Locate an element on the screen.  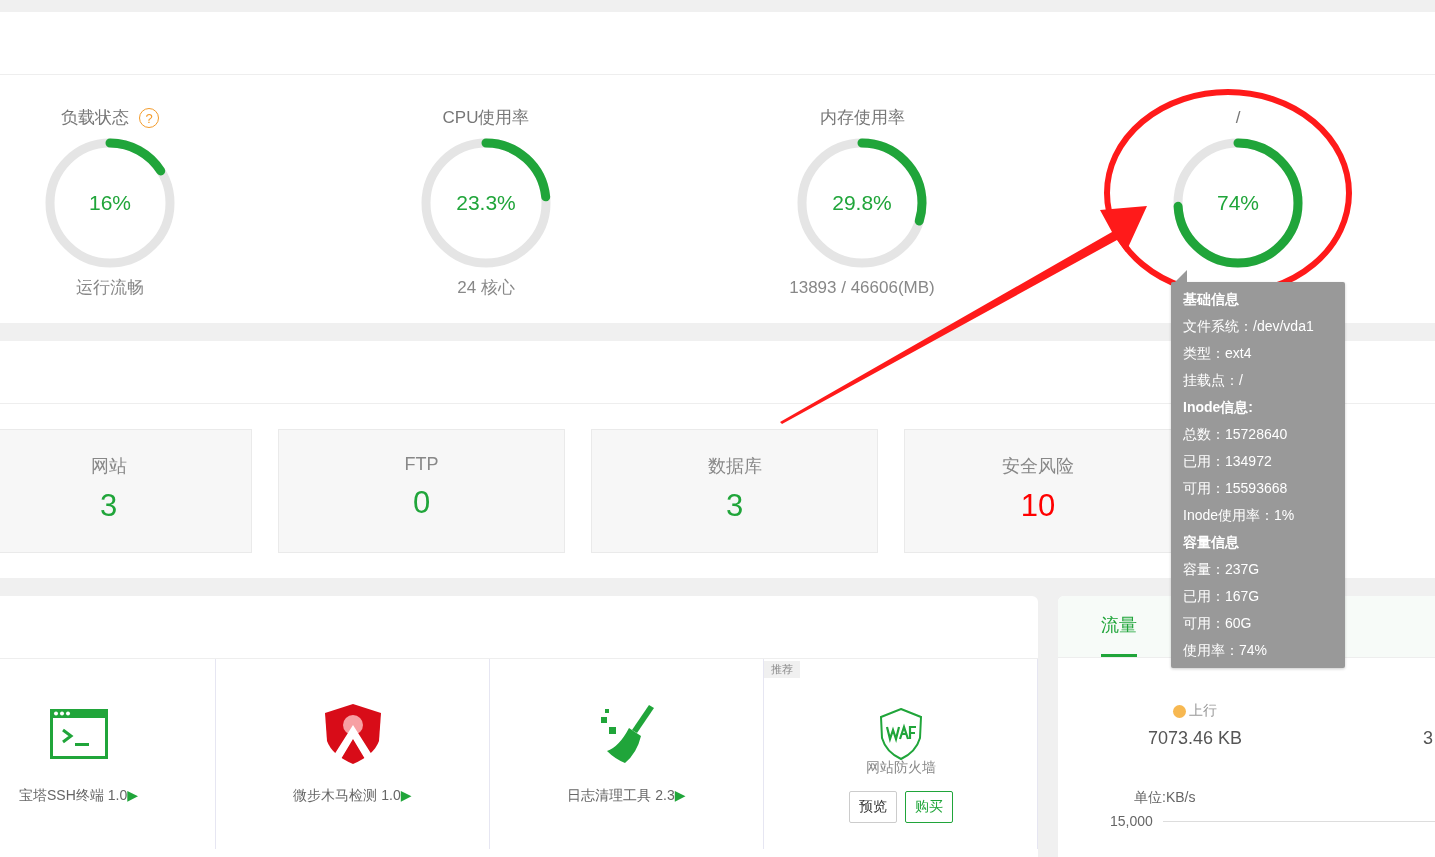
stat-label: 网站 is located at coordinates (108, 466).